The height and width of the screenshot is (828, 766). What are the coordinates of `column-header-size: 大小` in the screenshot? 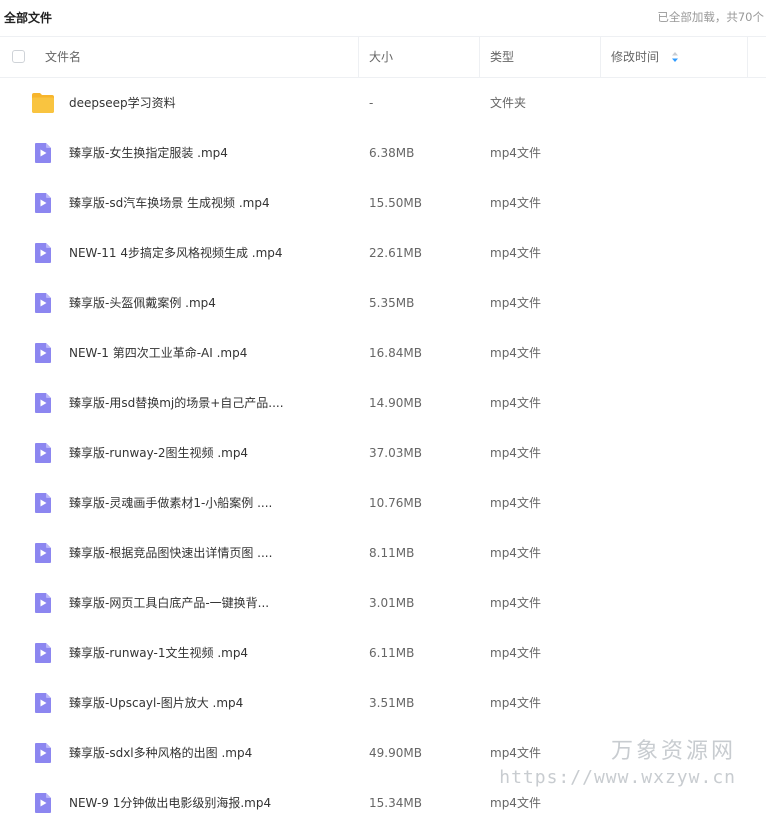 It's located at (381, 57).